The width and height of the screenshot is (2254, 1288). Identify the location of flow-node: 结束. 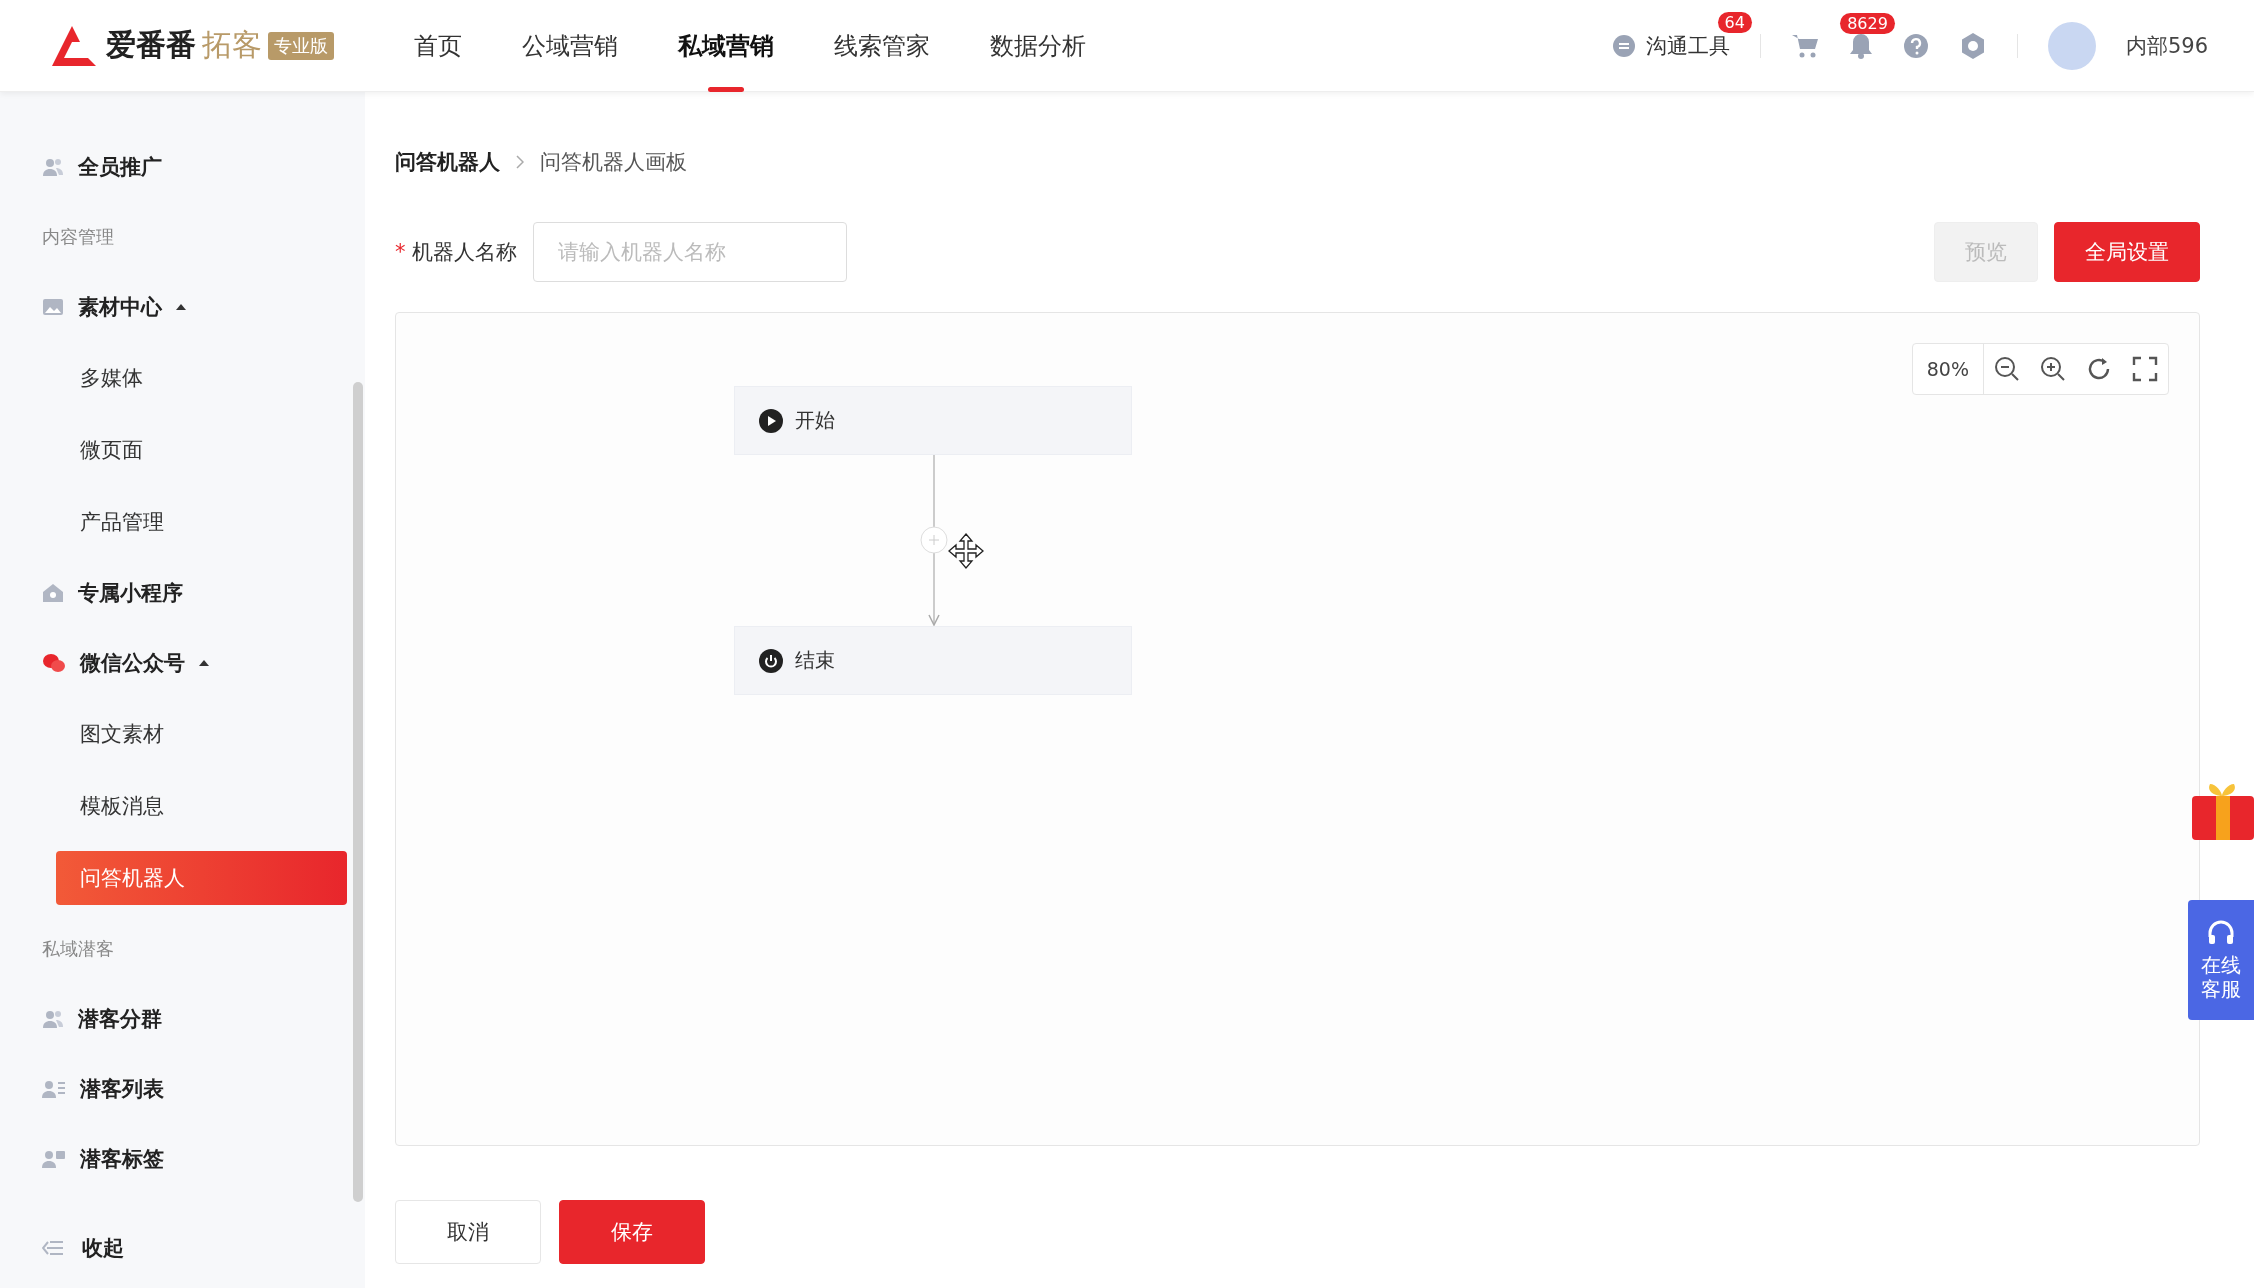
(933, 660).